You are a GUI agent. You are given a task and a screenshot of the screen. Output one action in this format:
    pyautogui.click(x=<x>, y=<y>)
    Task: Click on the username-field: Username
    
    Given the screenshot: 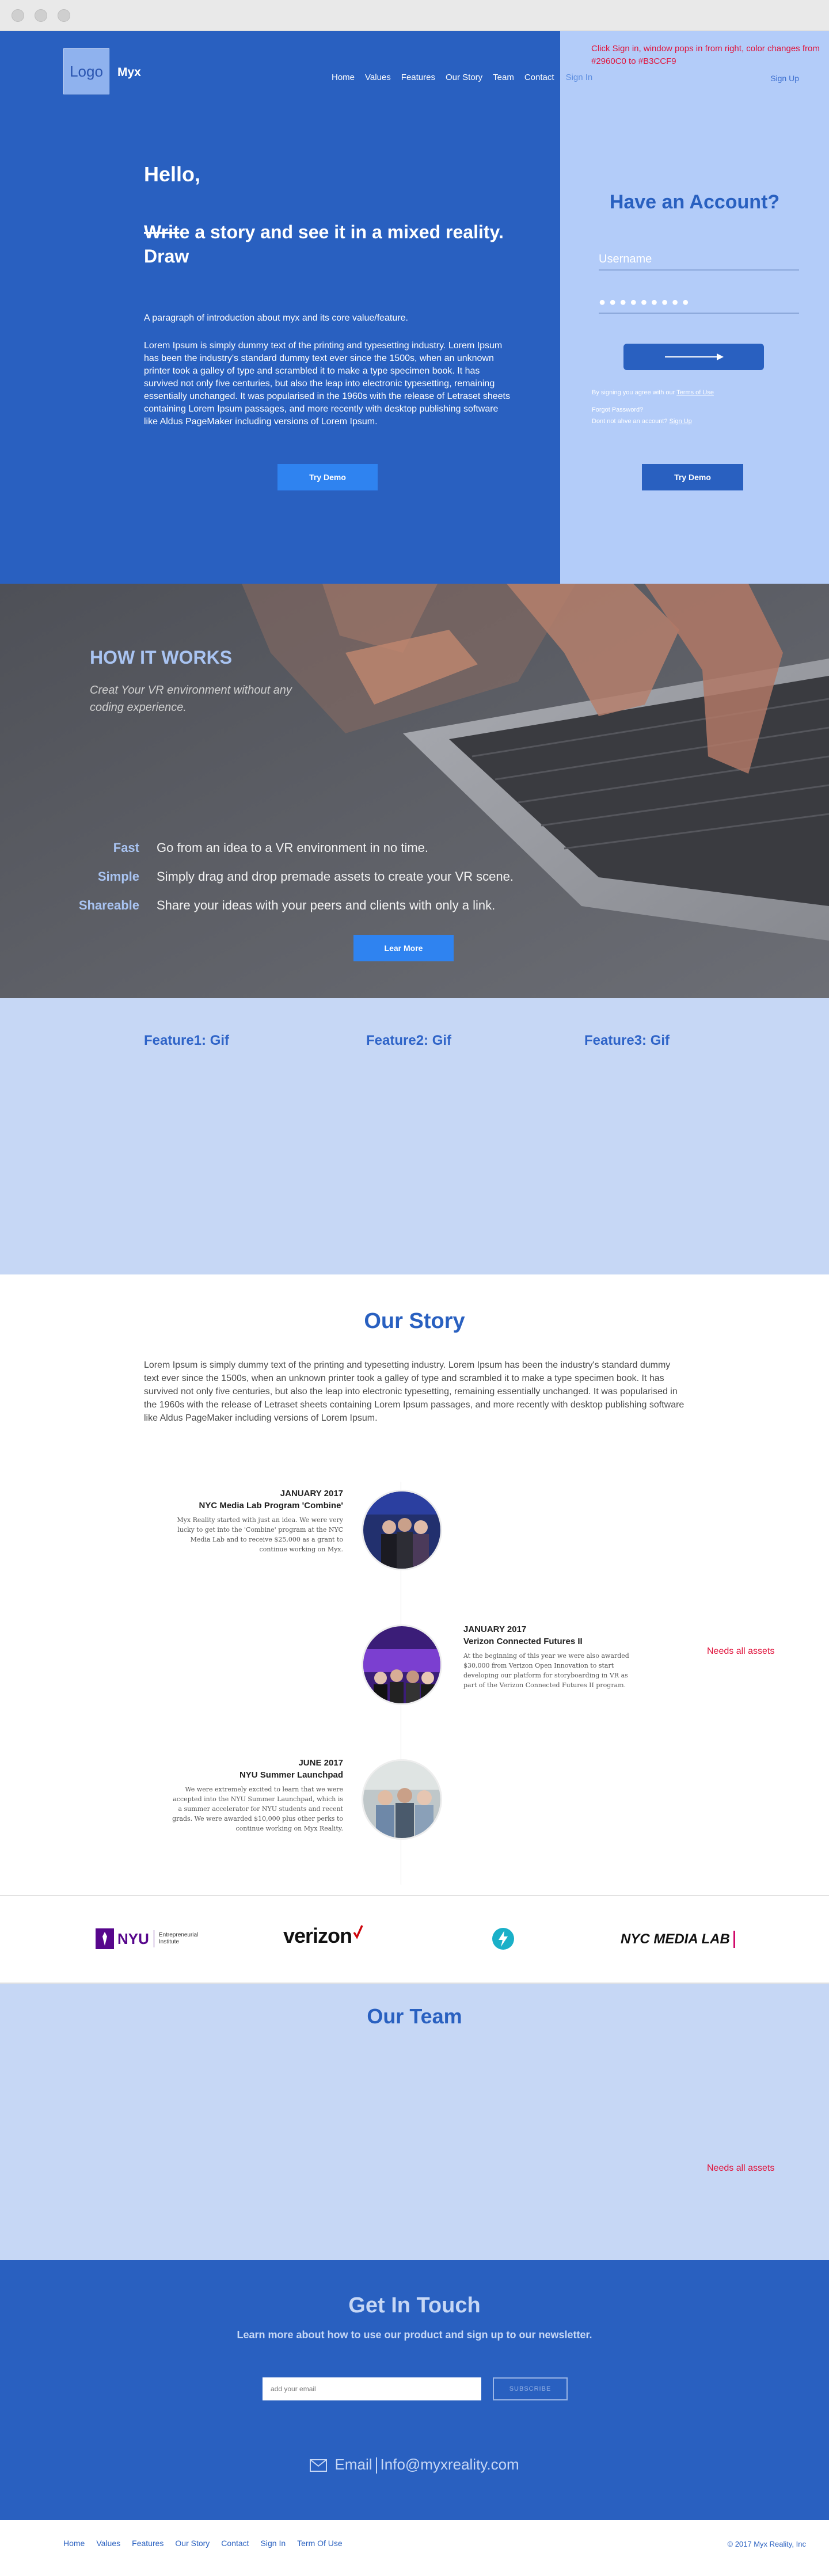 What is the action you would take?
    pyautogui.click(x=699, y=262)
    